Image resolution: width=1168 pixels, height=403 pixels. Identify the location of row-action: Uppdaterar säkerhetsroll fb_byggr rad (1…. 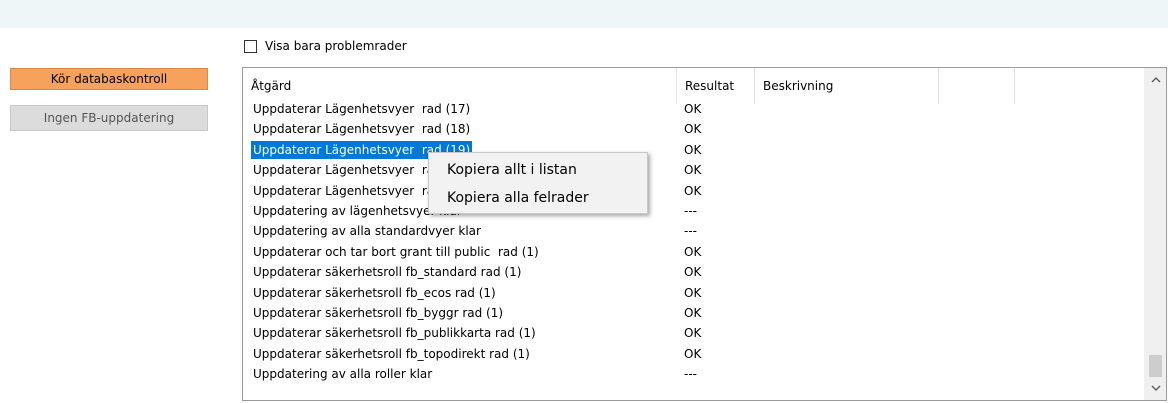
(378, 312).